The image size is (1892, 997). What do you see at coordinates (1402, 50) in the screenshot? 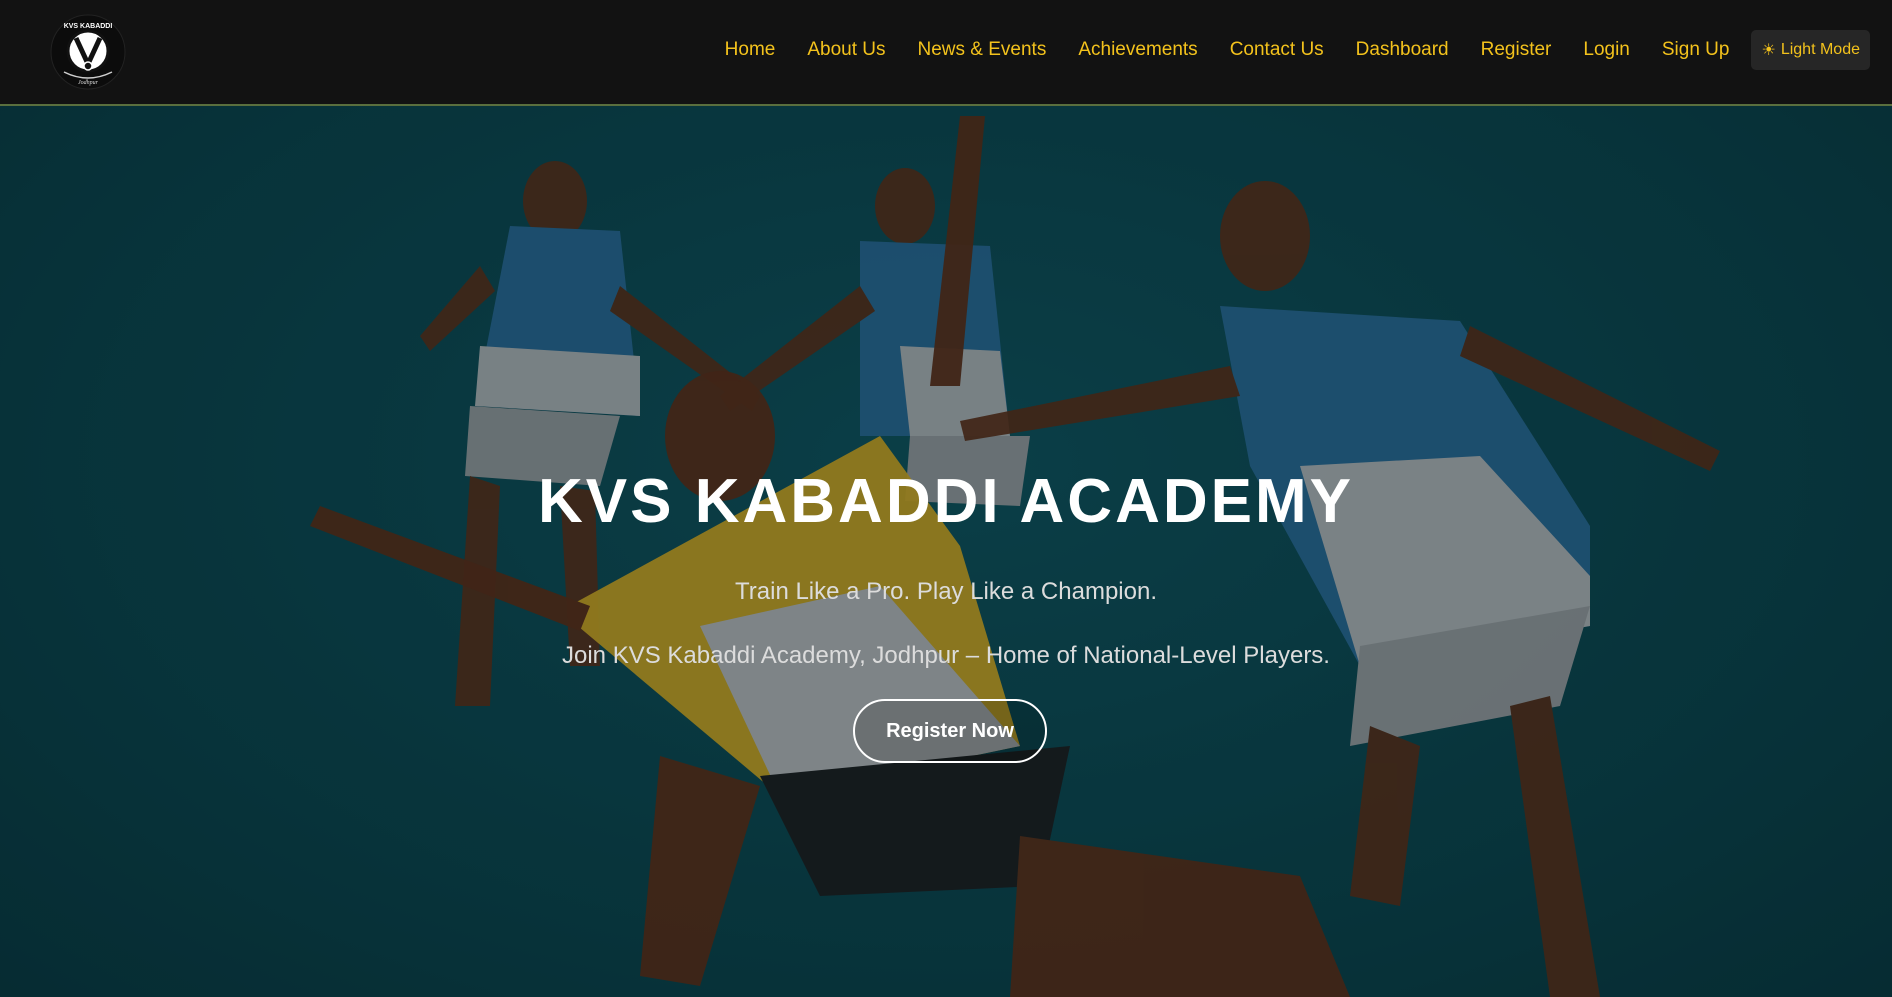
I see `nav-dashboard: Dashboard` at bounding box center [1402, 50].